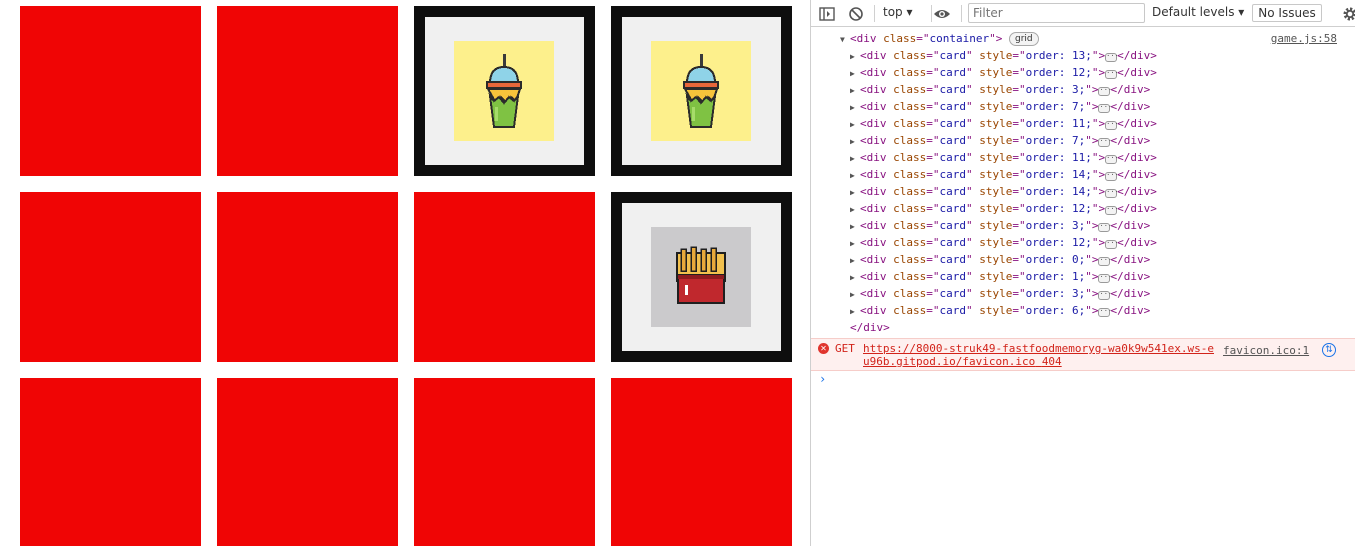 Image resolution: width=1355 pixels, height=546 pixels. I want to click on filter-input, so click(1056, 13).